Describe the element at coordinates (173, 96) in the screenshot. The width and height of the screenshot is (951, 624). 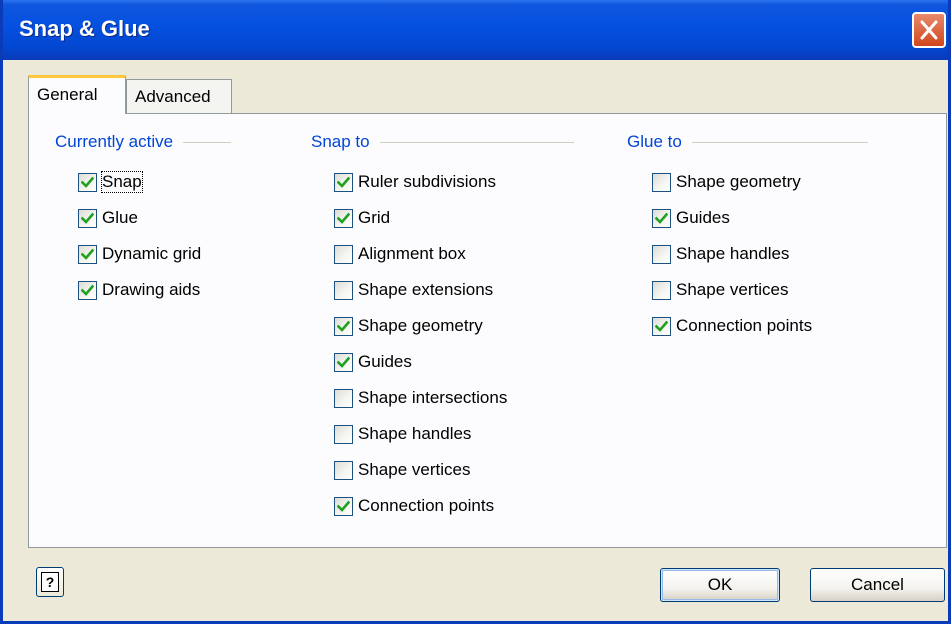
I see `tab-advanced-label: Advanced` at that location.